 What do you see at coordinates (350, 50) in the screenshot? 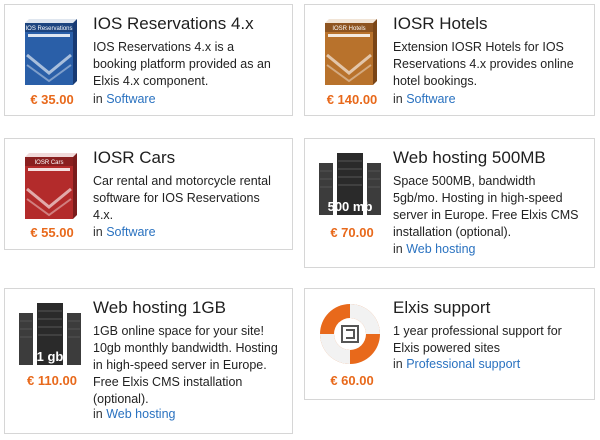
I see `iosr-hotels-box-icon: IOSR Hotels` at bounding box center [350, 50].